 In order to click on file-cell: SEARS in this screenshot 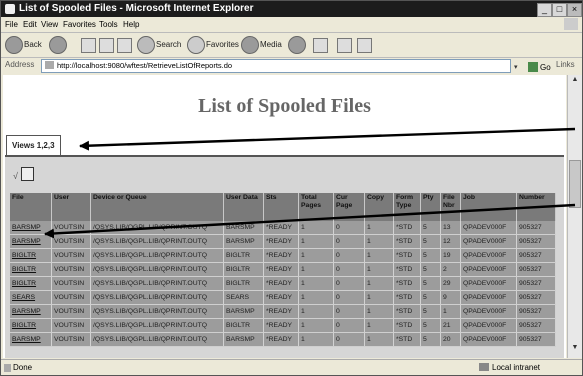, I will do `click(31, 297)`.